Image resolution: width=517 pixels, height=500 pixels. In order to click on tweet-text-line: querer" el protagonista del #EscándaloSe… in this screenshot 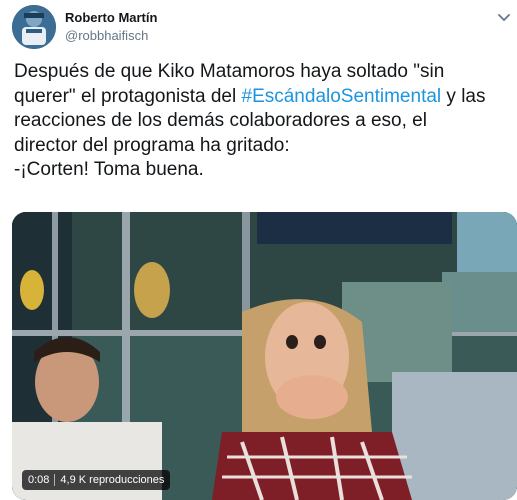, I will do `click(264, 97)`.